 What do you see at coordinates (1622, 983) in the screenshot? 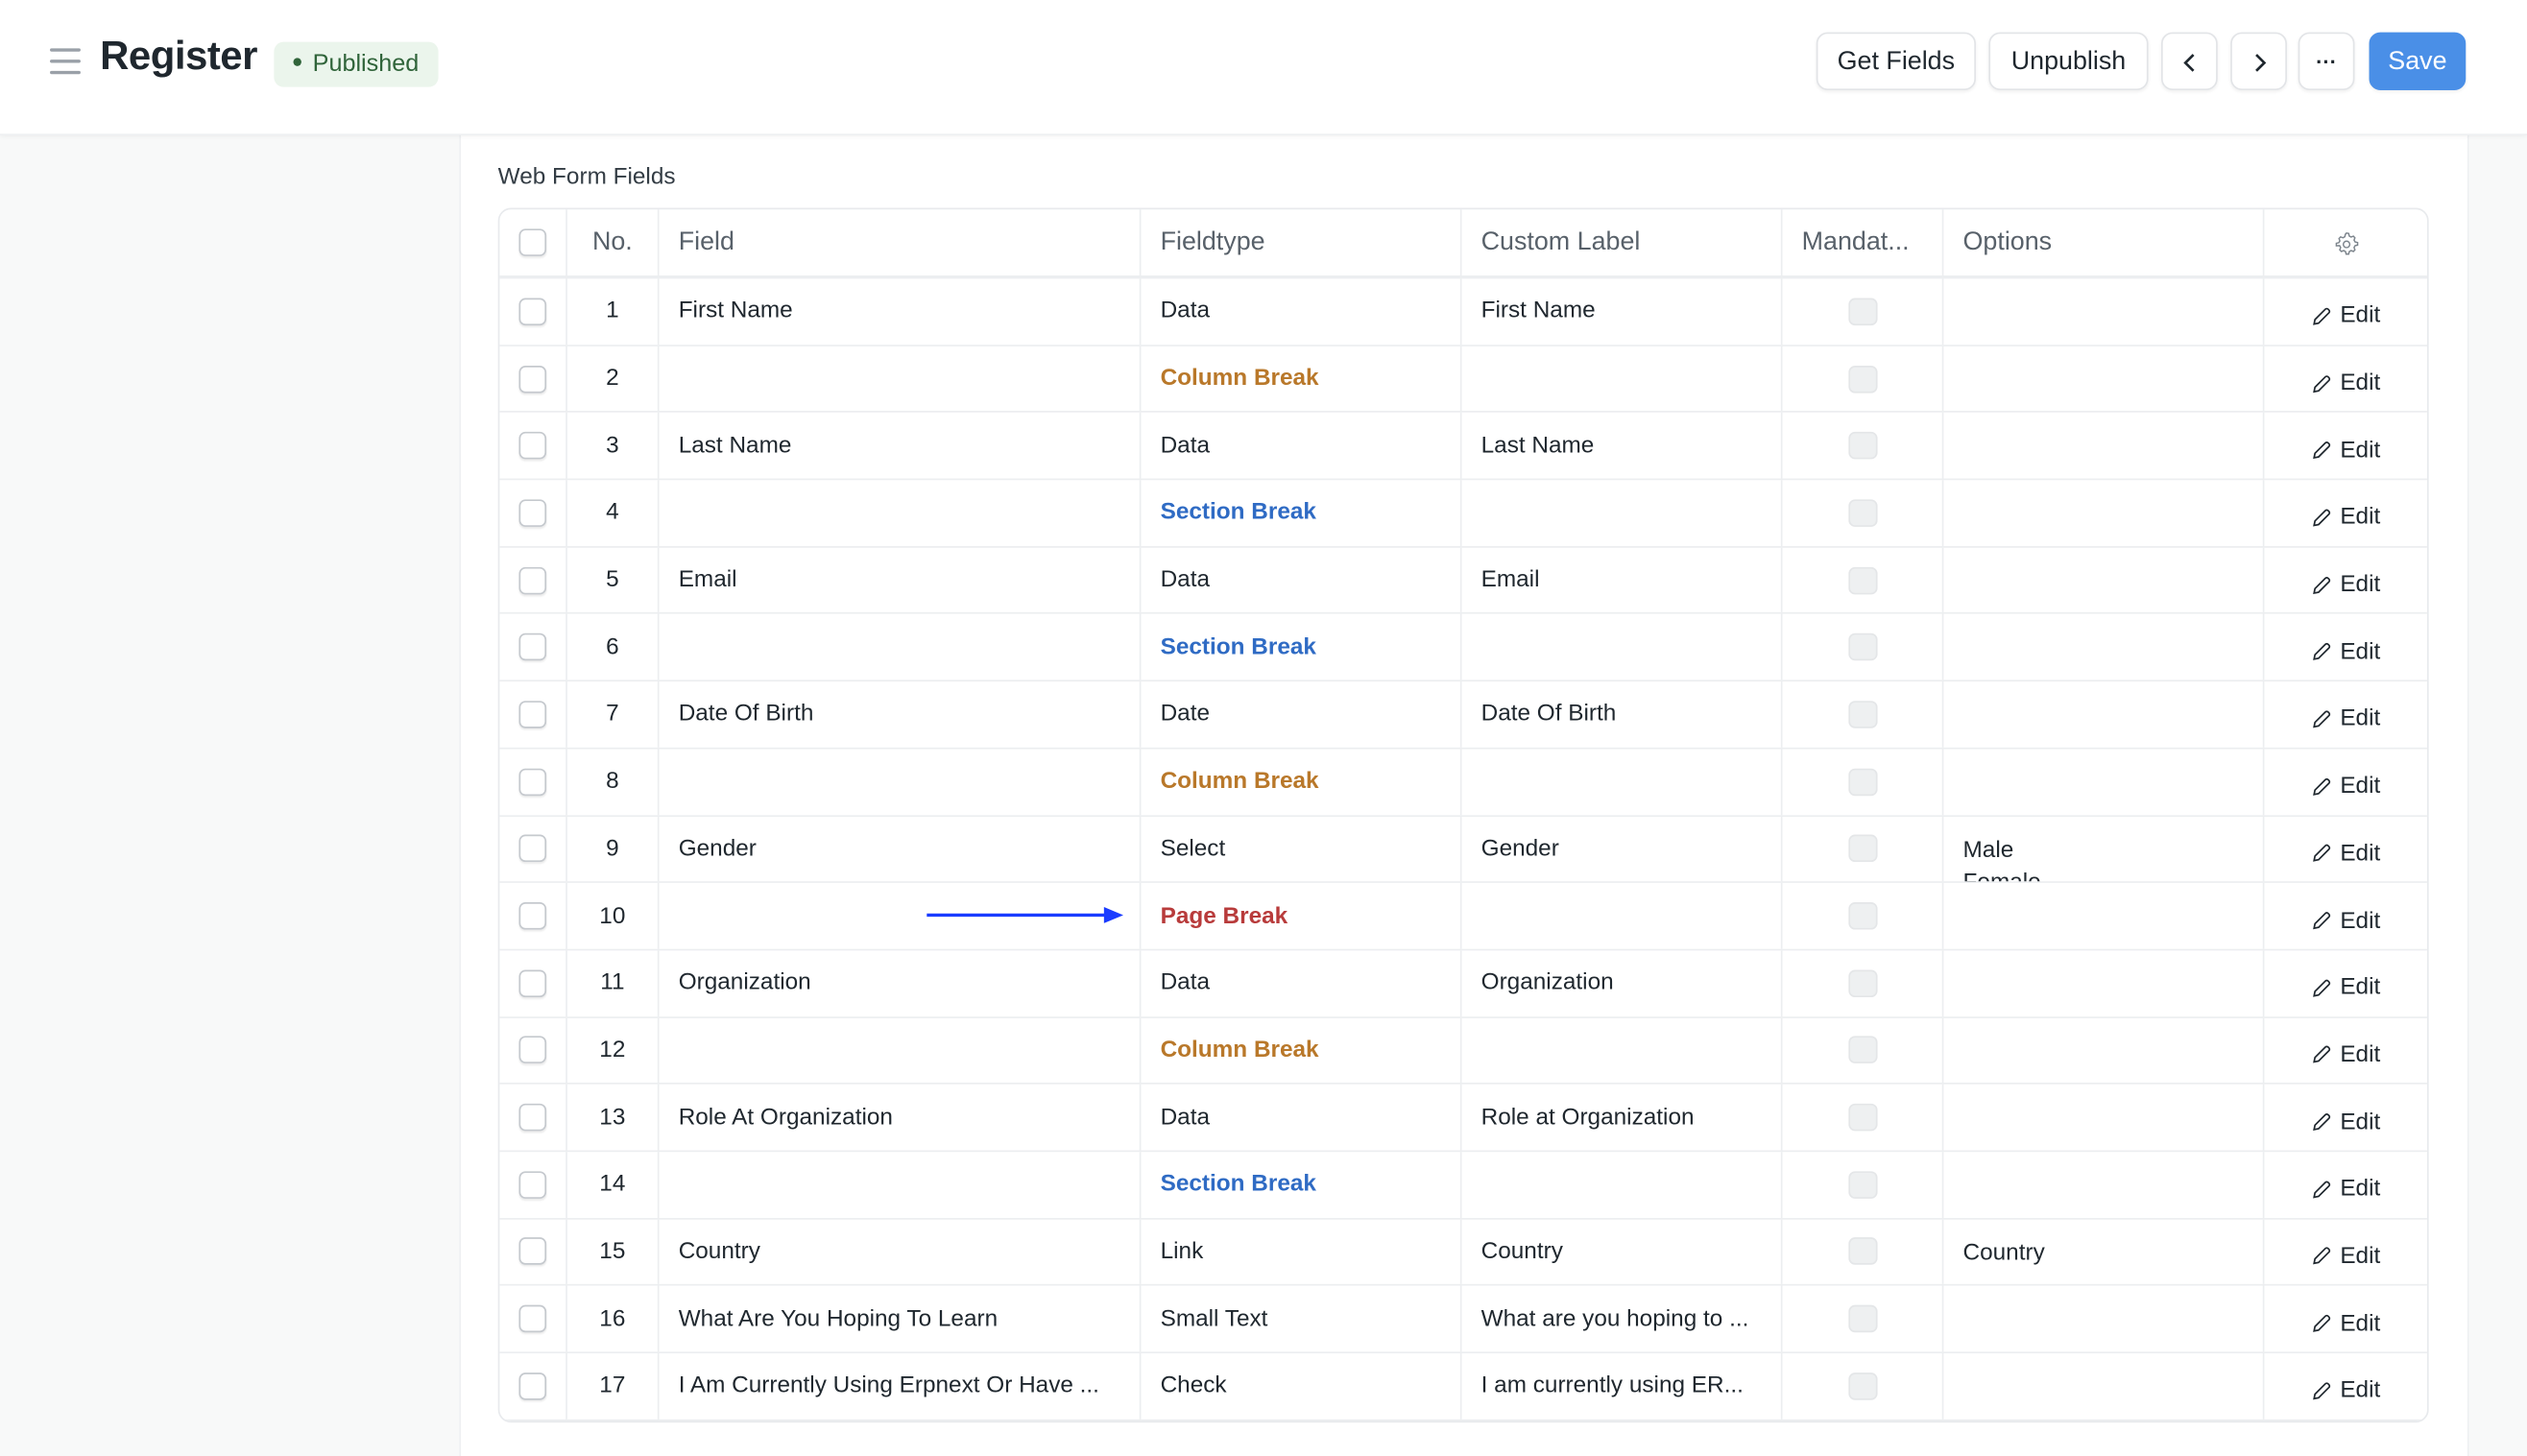
I see `custom-label: Organization` at bounding box center [1622, 983].